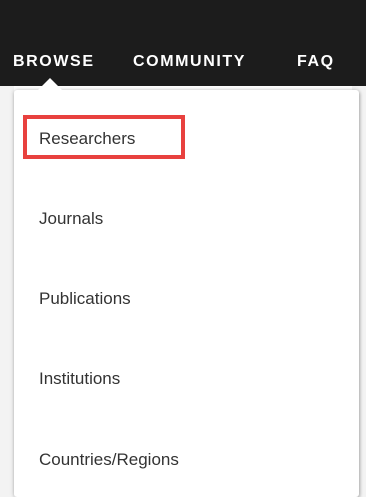 This screenshot has width=366, height=497. I want to click on menu-item-publications: Publications, so click(85, 299).